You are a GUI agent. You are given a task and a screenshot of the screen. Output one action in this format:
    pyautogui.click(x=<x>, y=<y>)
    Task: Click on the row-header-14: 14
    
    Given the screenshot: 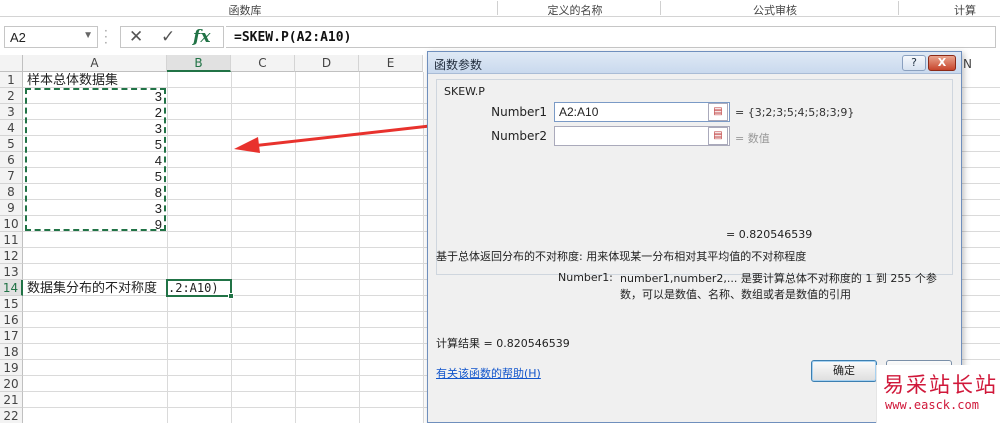 What is the action you would take?
    pyautogui.click(x=11, y=288)
    